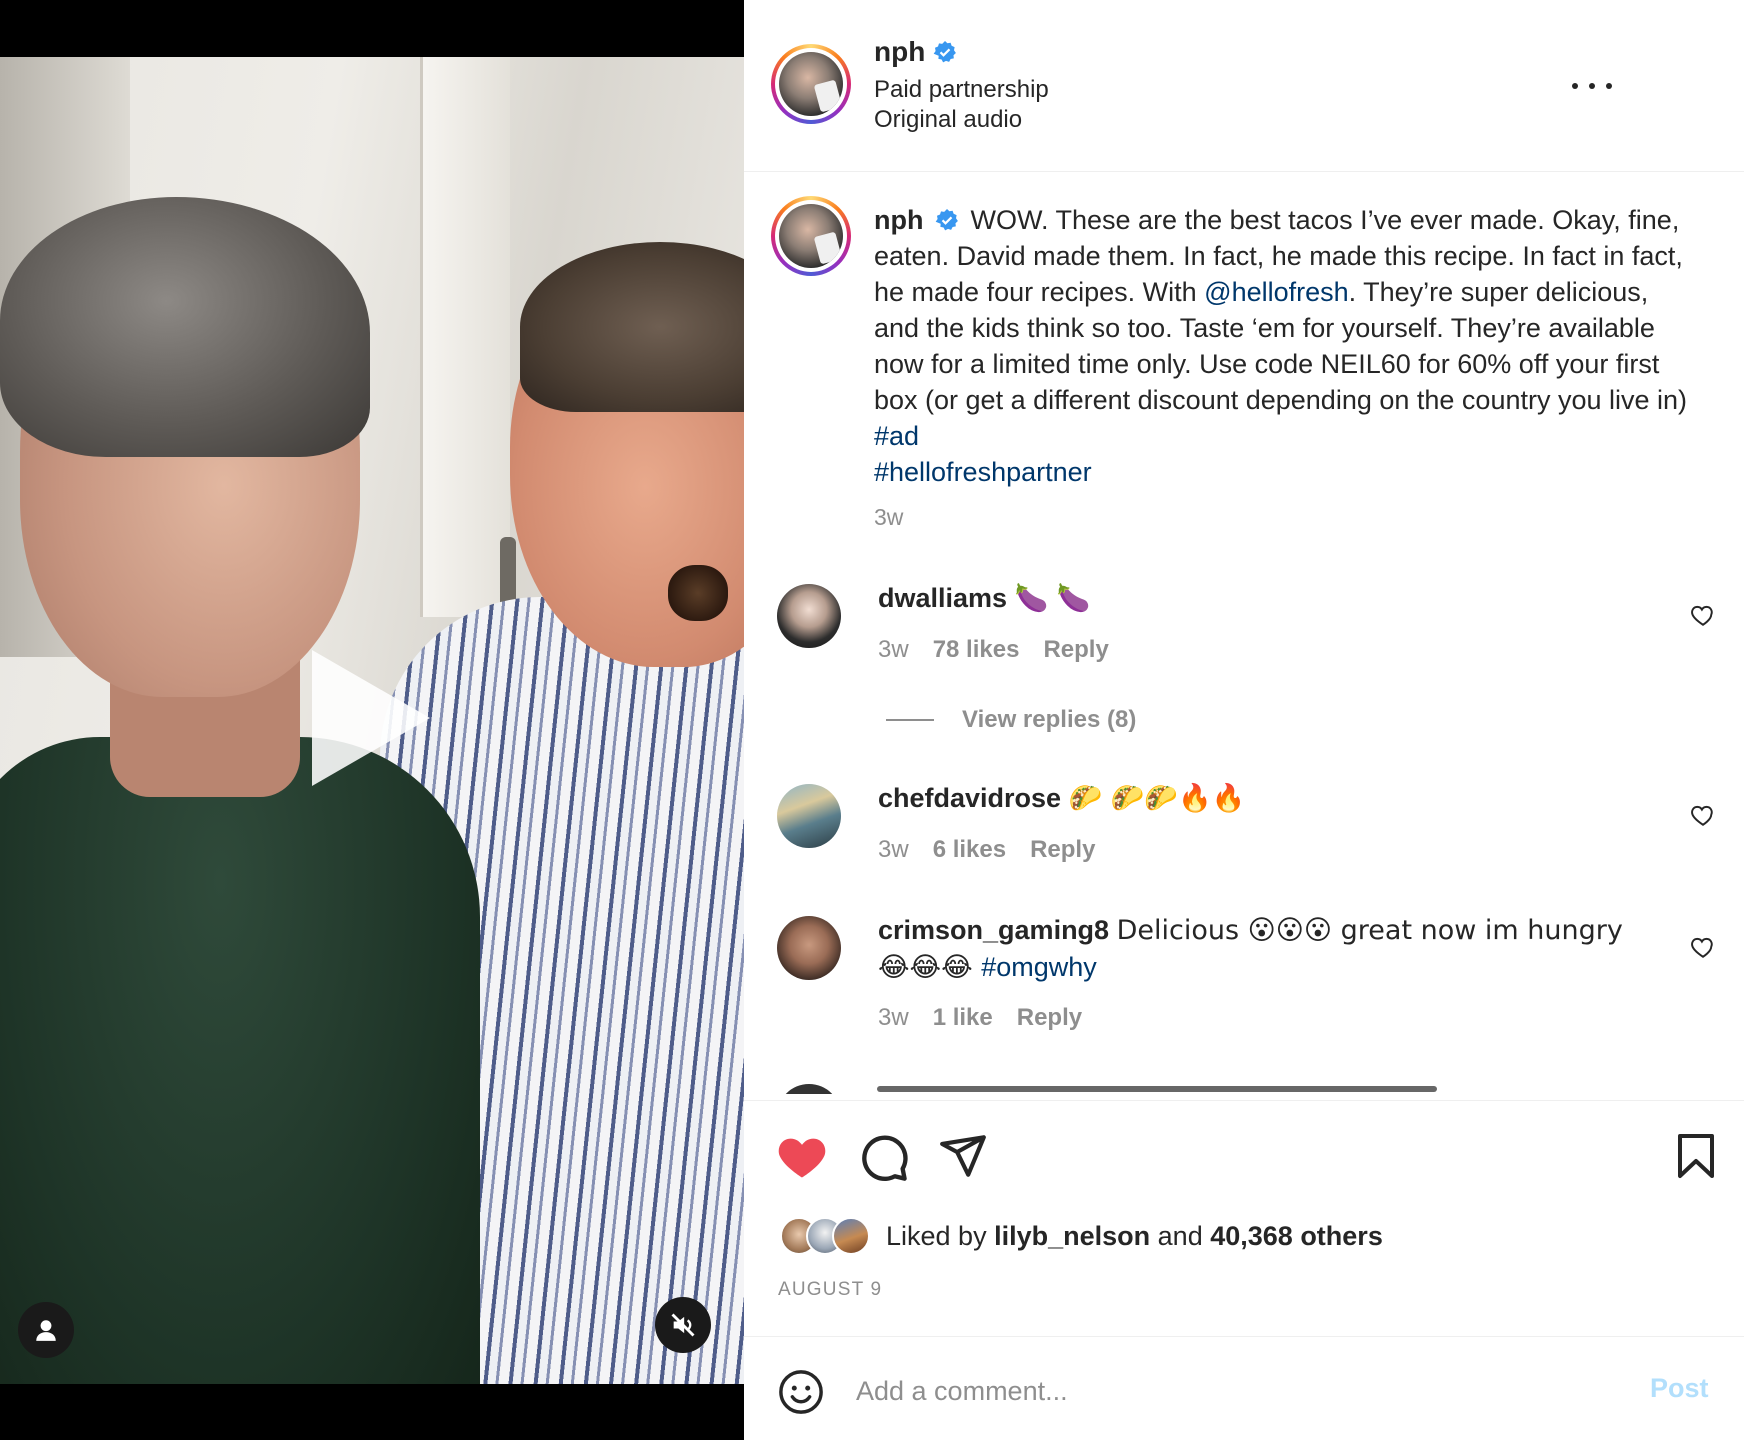  What do you see at coordinates (1296, 1236) in the screenshot?
I see `likes-count: 40,368 others` at bounding box center [1296, 1236].